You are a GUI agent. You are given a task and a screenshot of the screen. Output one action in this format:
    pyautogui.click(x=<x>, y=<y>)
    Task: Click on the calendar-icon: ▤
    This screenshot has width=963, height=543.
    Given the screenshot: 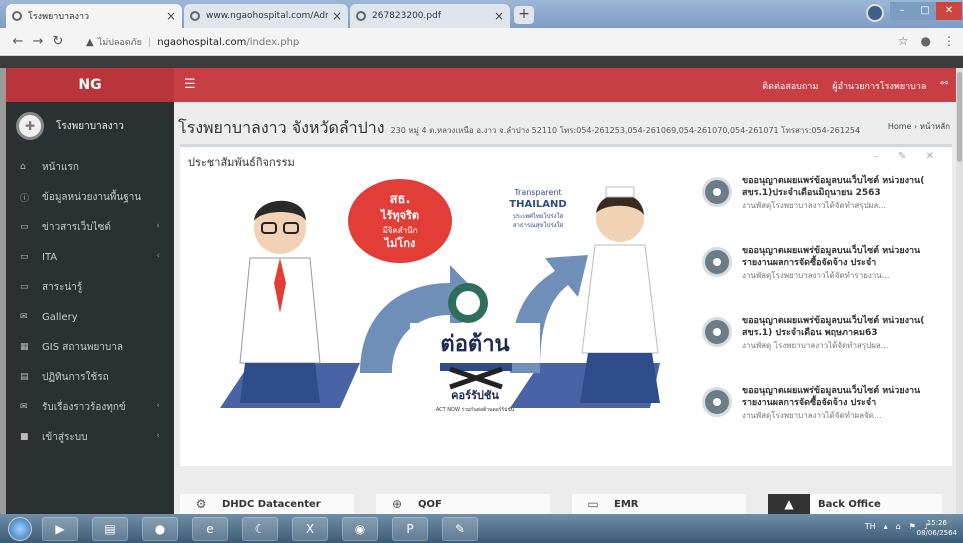 What is the action you would take?
    pyautogui.click(x=24, y=377)
    